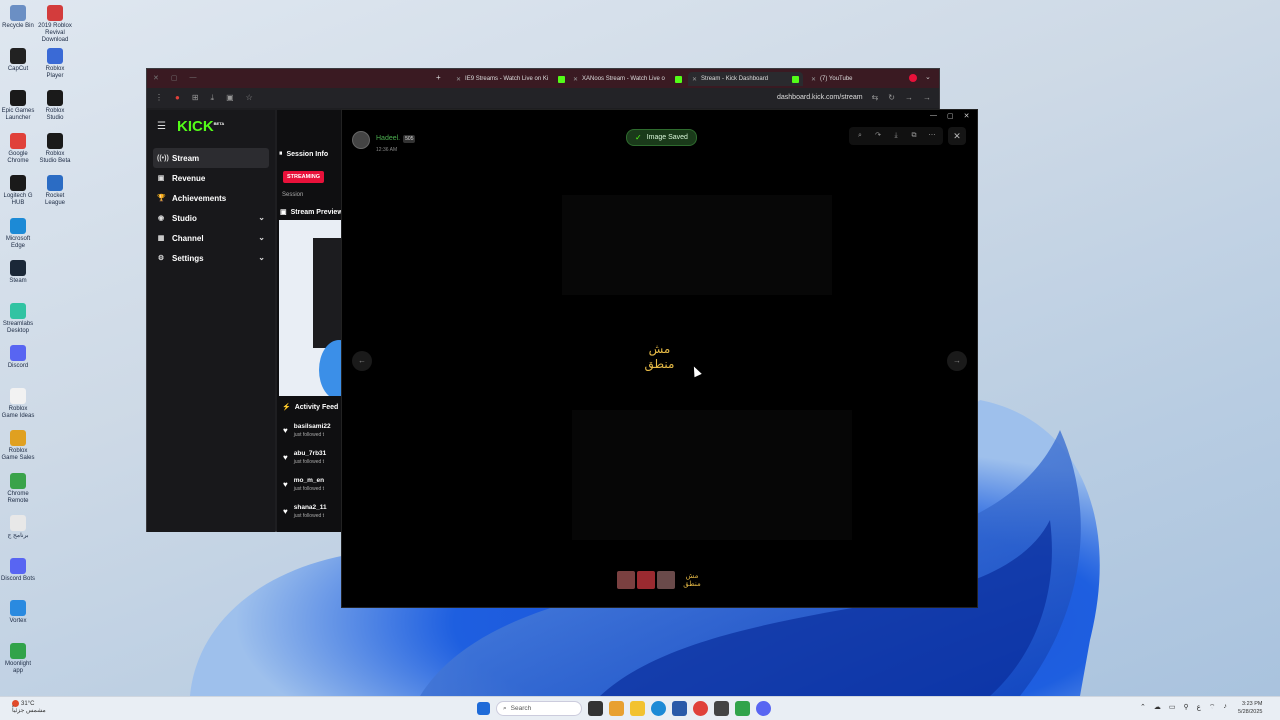 Image resolution: width=1280 pixels, height=720 pixels. I want to click on desktop-icon: Streamlabs Desktop, so click(18, 318).